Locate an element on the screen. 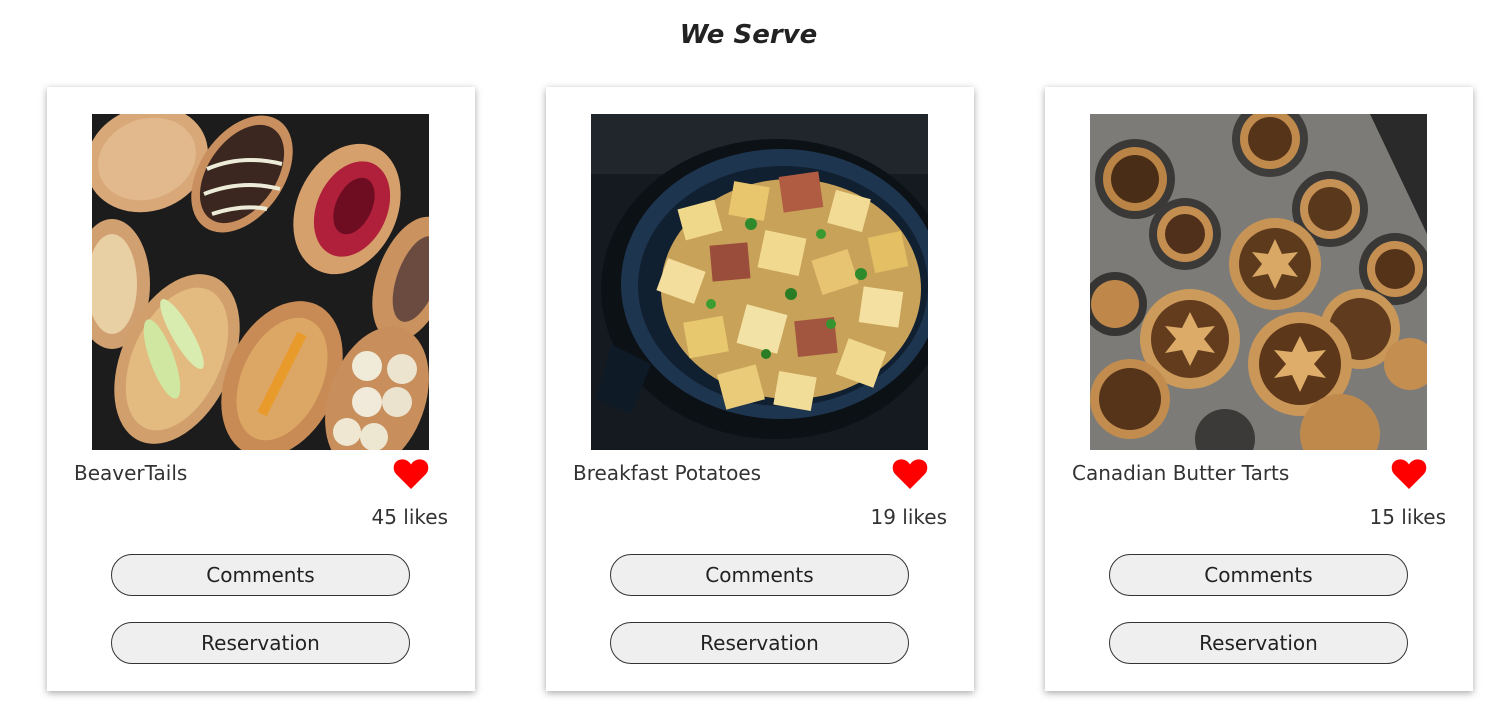 The image size is (1511, 721). likes-count: 19 likes is located at coordinates (908, 517).